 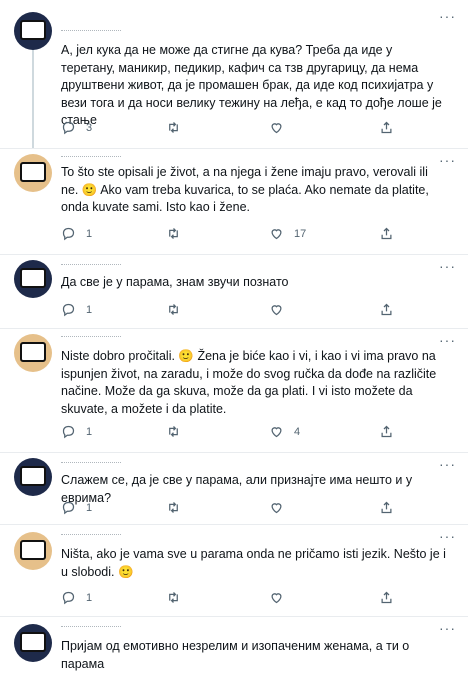 I want to click on like-count: 4, so click(x=297, y=431).